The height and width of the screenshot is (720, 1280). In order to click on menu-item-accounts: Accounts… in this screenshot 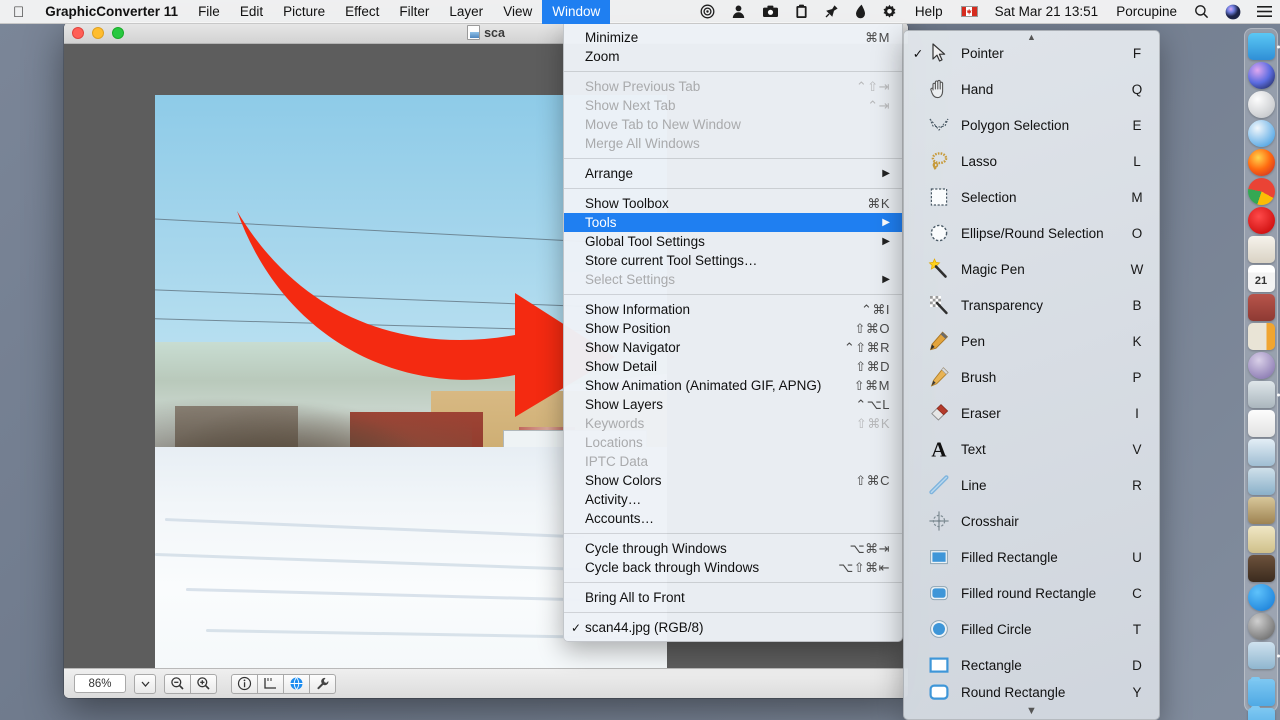, I will do `click(733, 518)`.